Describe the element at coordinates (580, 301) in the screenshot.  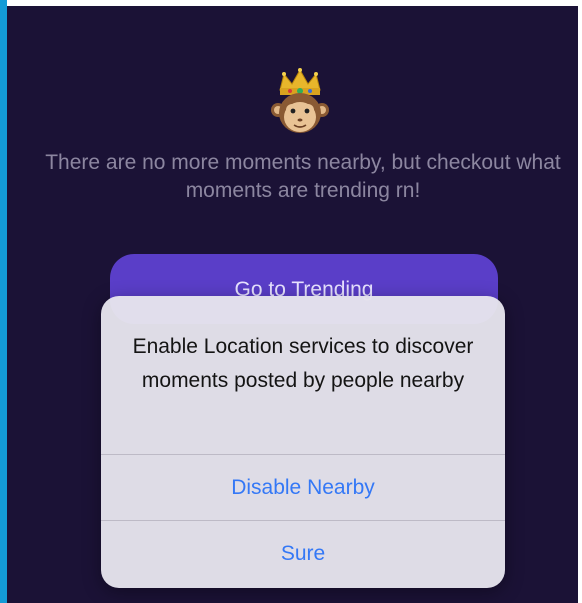
I see `right-edge` at that location.